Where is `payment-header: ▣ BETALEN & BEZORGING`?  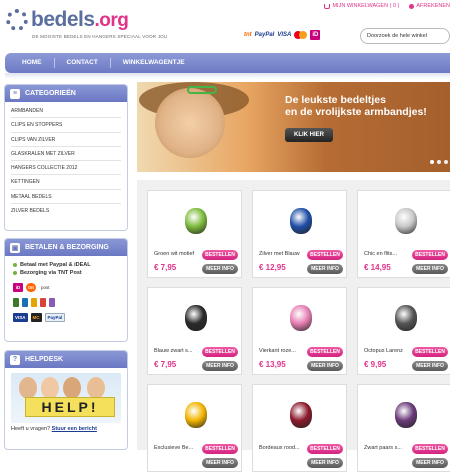 payment-header: ▣ BETALEN & BEZORGING is located at coordinates (66, 247).